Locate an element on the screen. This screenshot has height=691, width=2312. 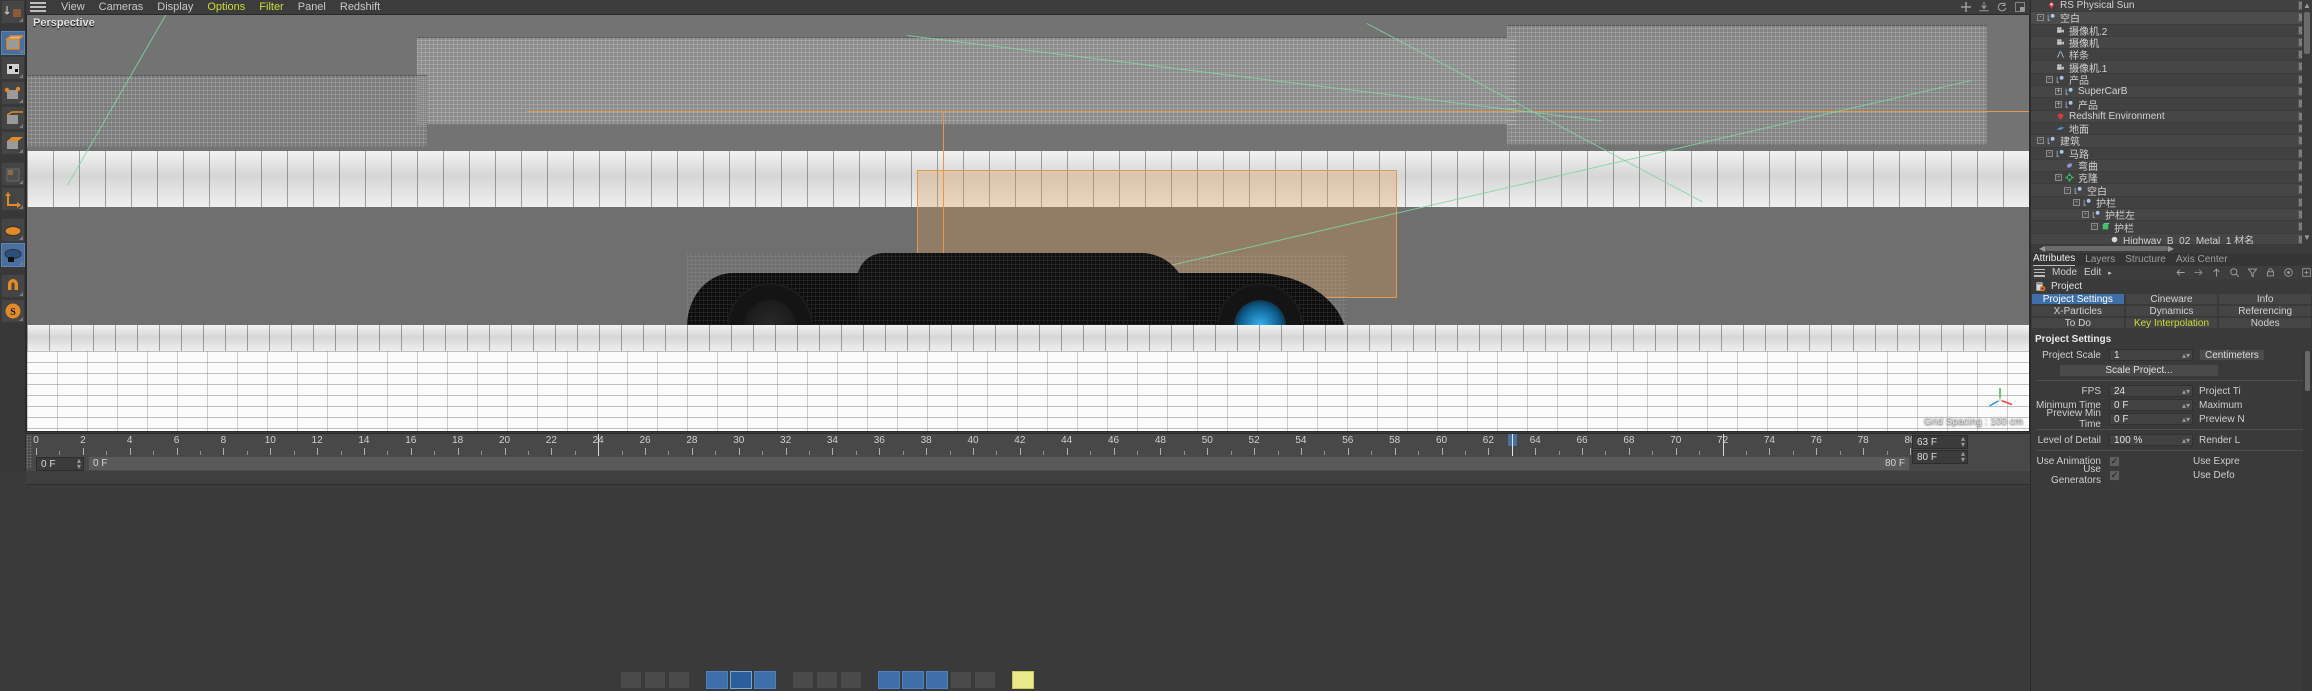
preview-min-time-spinner: ▴▾ is located at coordinates (2186, 419).